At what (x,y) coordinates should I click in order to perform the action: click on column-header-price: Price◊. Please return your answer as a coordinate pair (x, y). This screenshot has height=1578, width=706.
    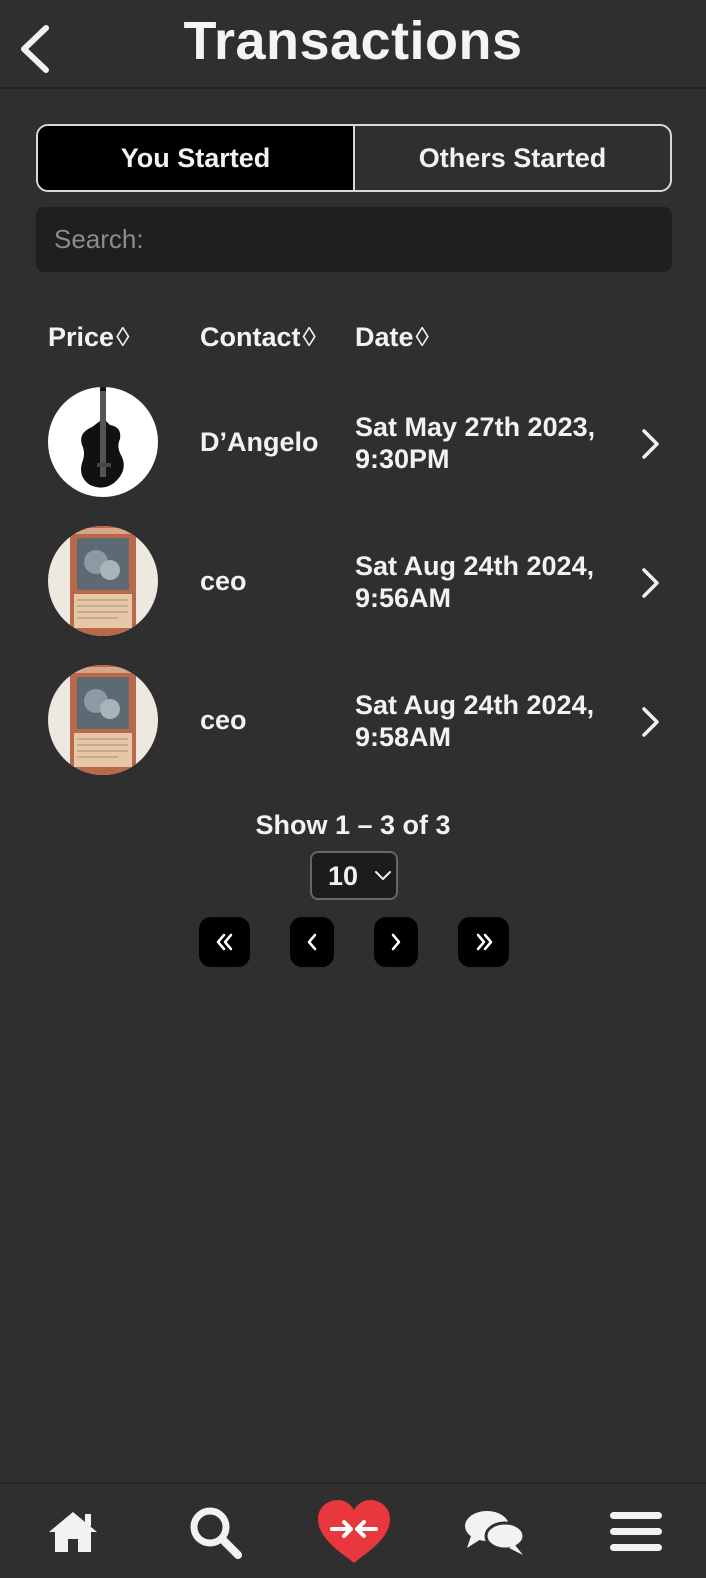
    Looking at the image, I should click on (88, 337).